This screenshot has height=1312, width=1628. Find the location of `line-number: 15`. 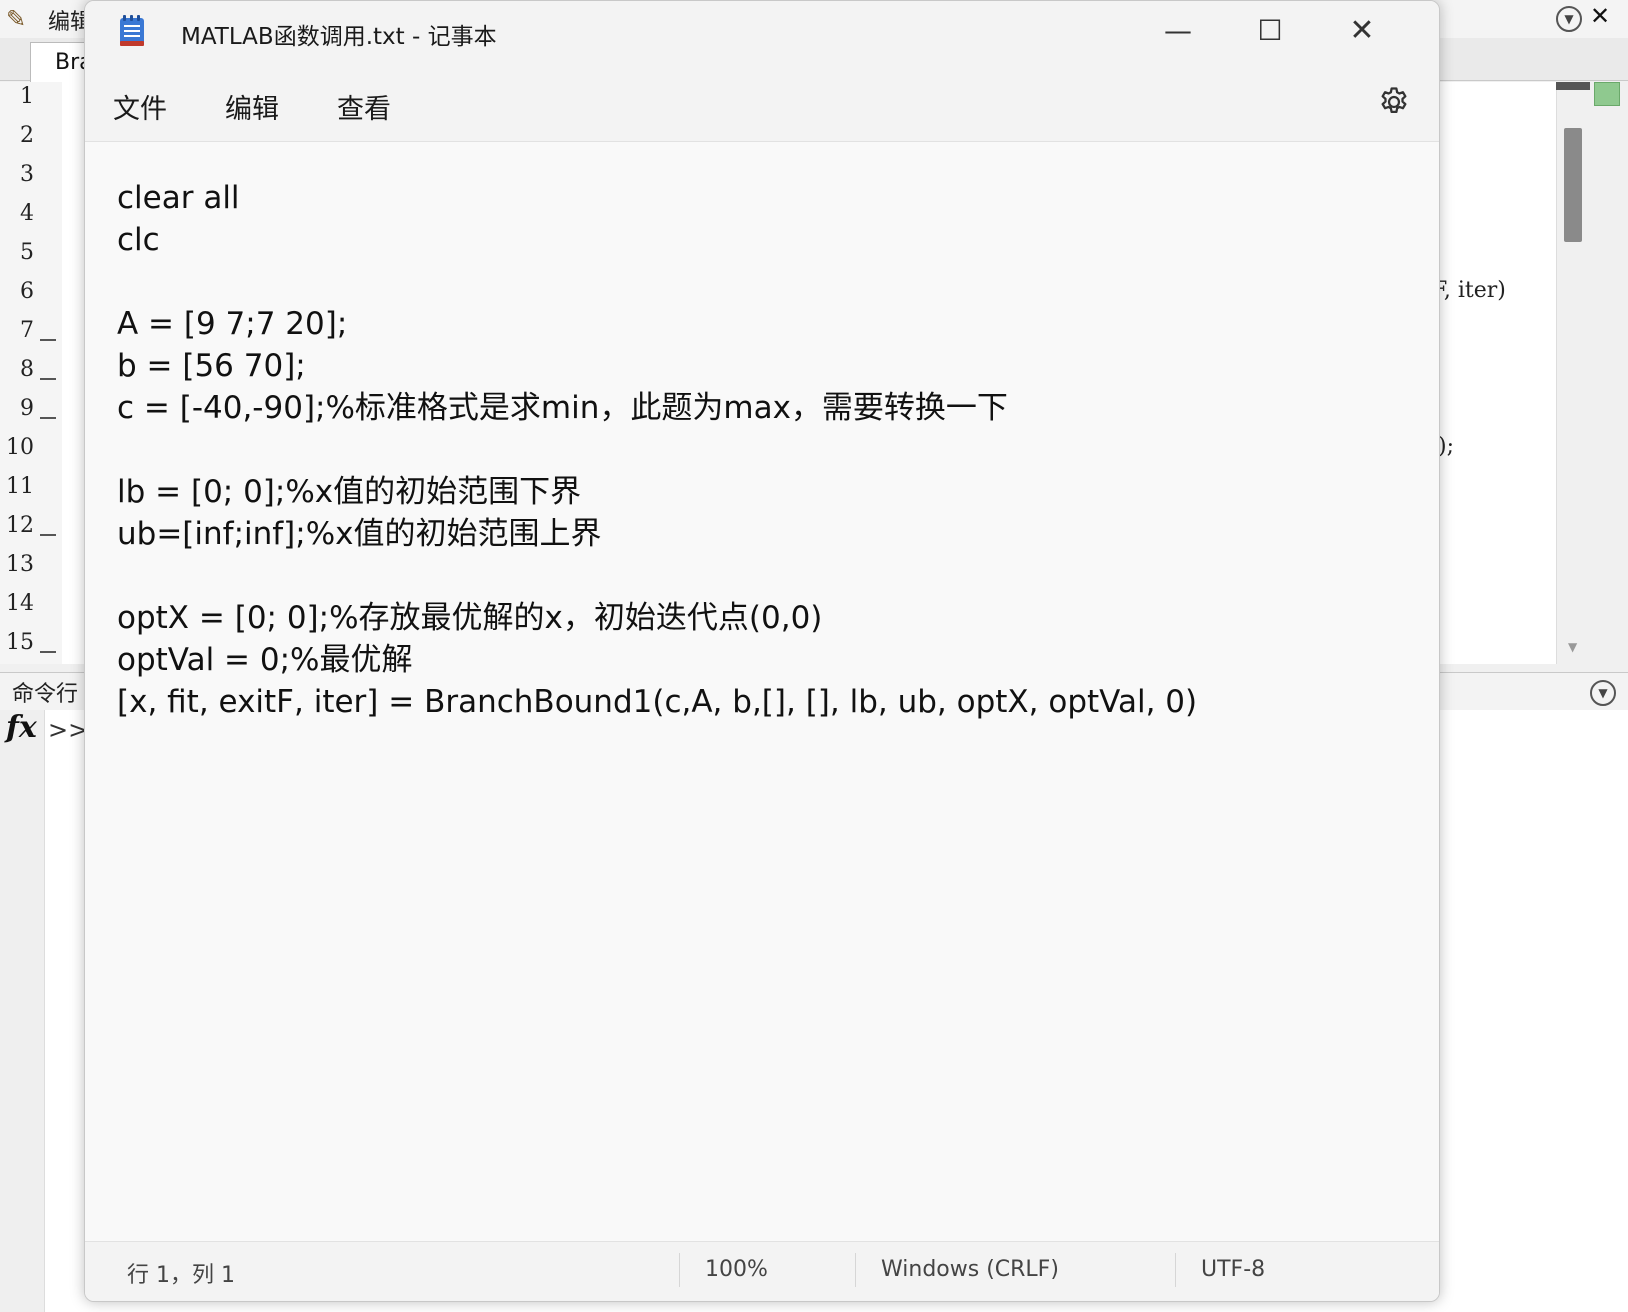

line-number: 15 is located at coordinates (20, 642).